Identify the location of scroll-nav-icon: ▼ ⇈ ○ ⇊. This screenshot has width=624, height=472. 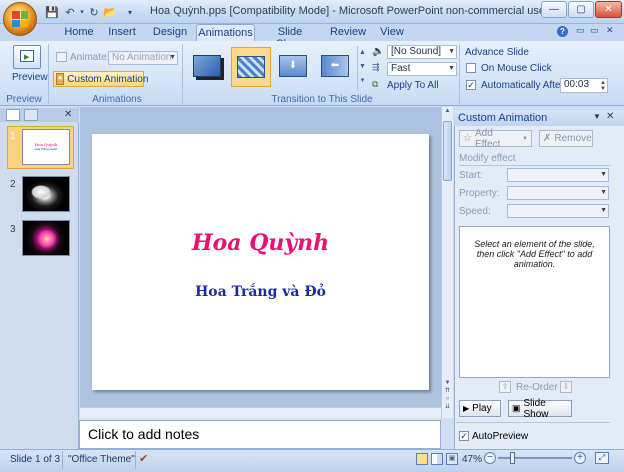
(447, 396).